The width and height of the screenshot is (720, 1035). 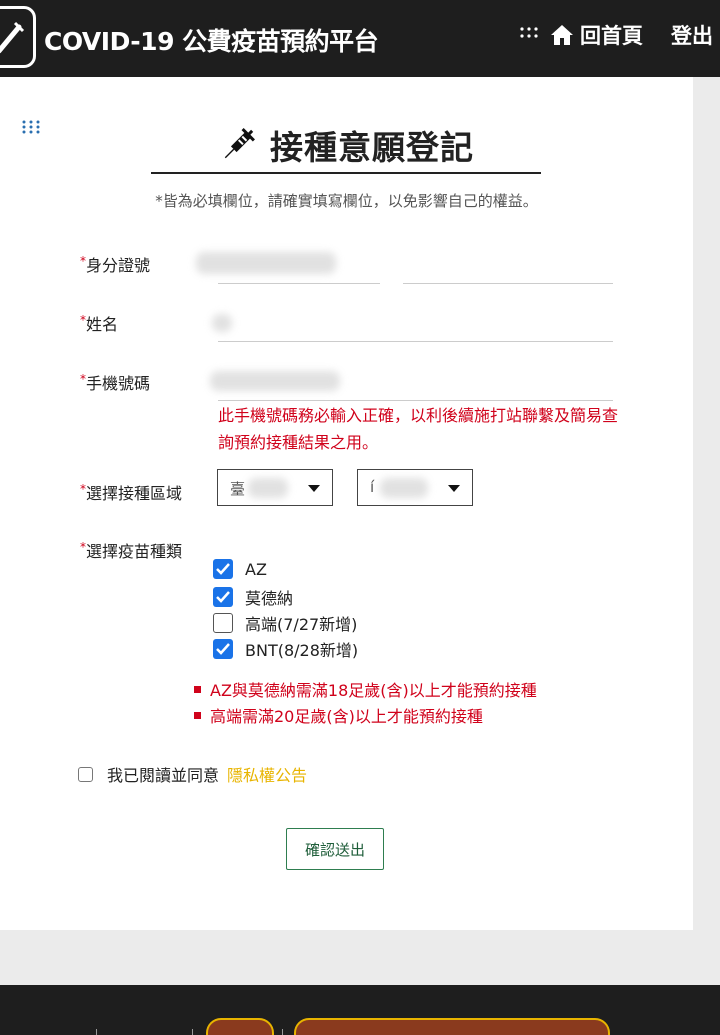 What do you see at coordinates (85, 774) in the screenshot?
I see `agree-checkbox` at bounding box center [85, 774].